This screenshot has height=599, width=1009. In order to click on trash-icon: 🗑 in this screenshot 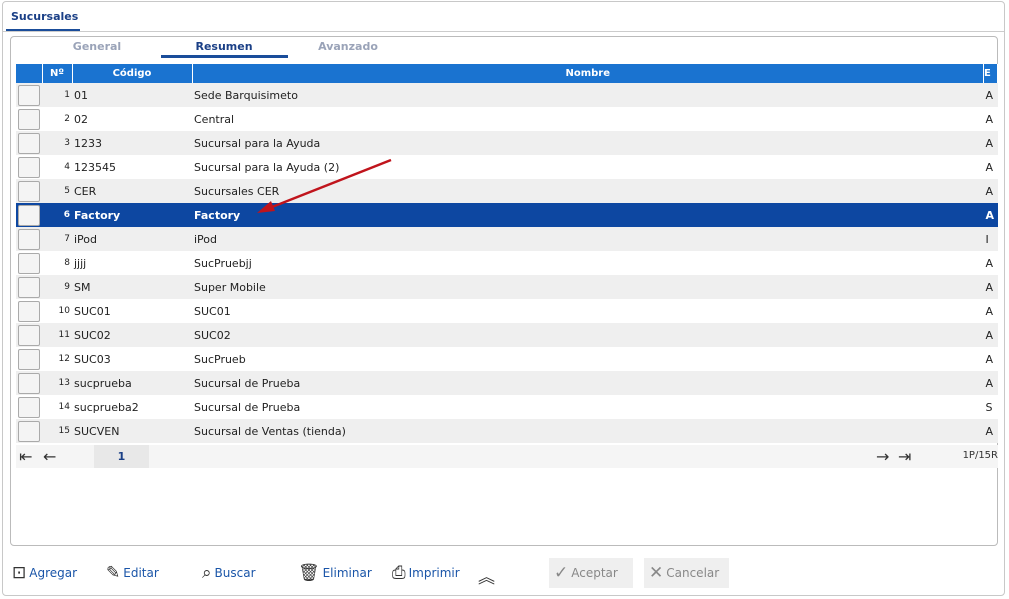, I will do `click(309, 573)`.